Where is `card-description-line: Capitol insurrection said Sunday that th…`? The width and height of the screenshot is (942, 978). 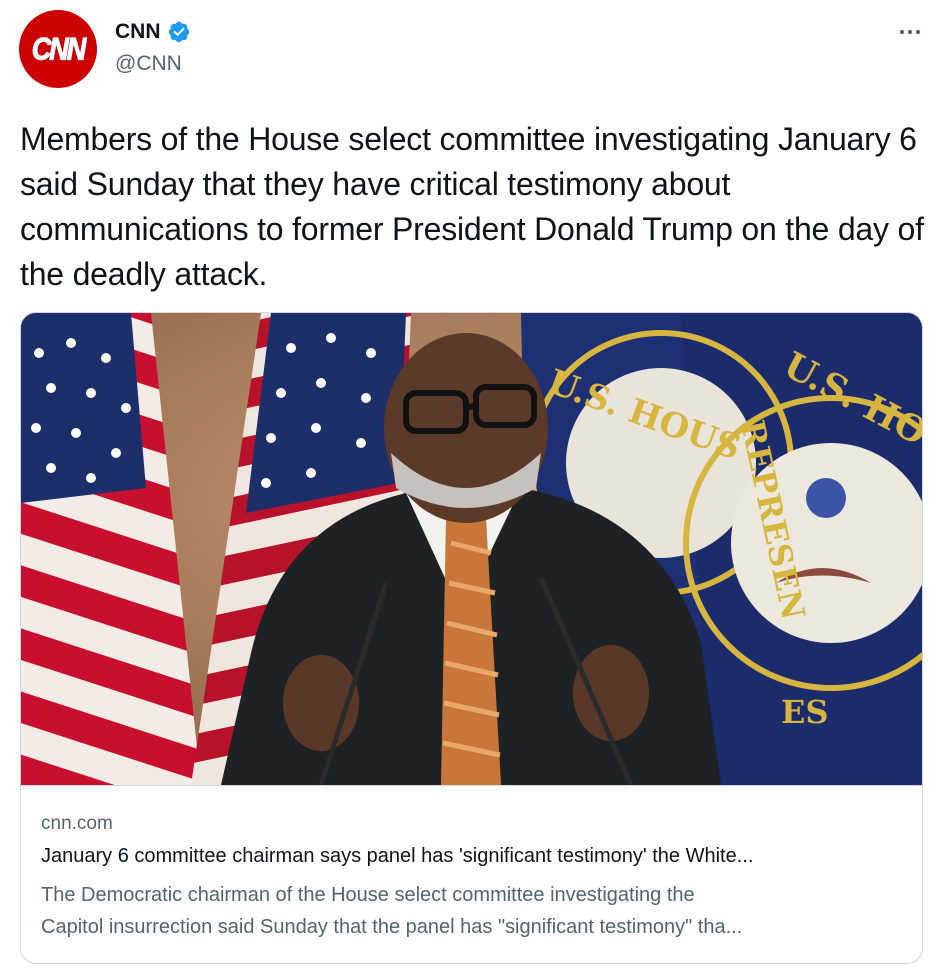
card-description-line: Capitol insurrection said Sunday that th… is located at coordinates (392, 927).